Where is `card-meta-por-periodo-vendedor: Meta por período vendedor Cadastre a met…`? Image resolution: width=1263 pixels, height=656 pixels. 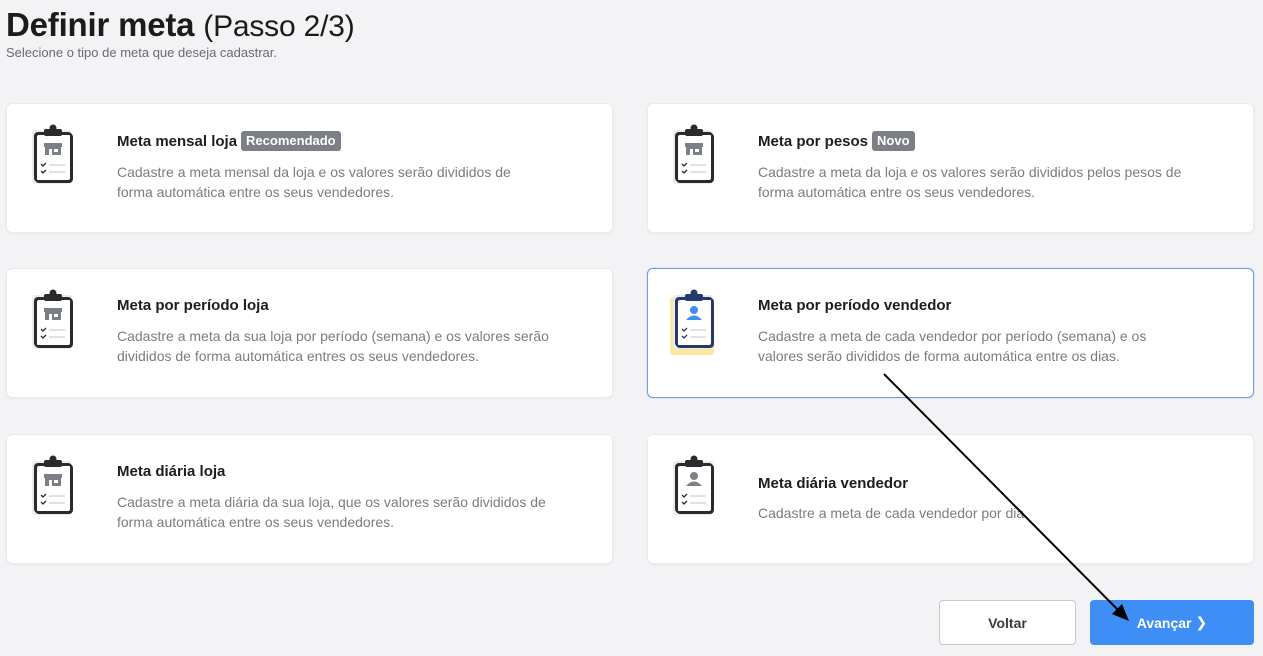 card-meta-por-periodo-vendedor: Meta por período vendedor Cadastre a met… is located at coordinates (950, 333).